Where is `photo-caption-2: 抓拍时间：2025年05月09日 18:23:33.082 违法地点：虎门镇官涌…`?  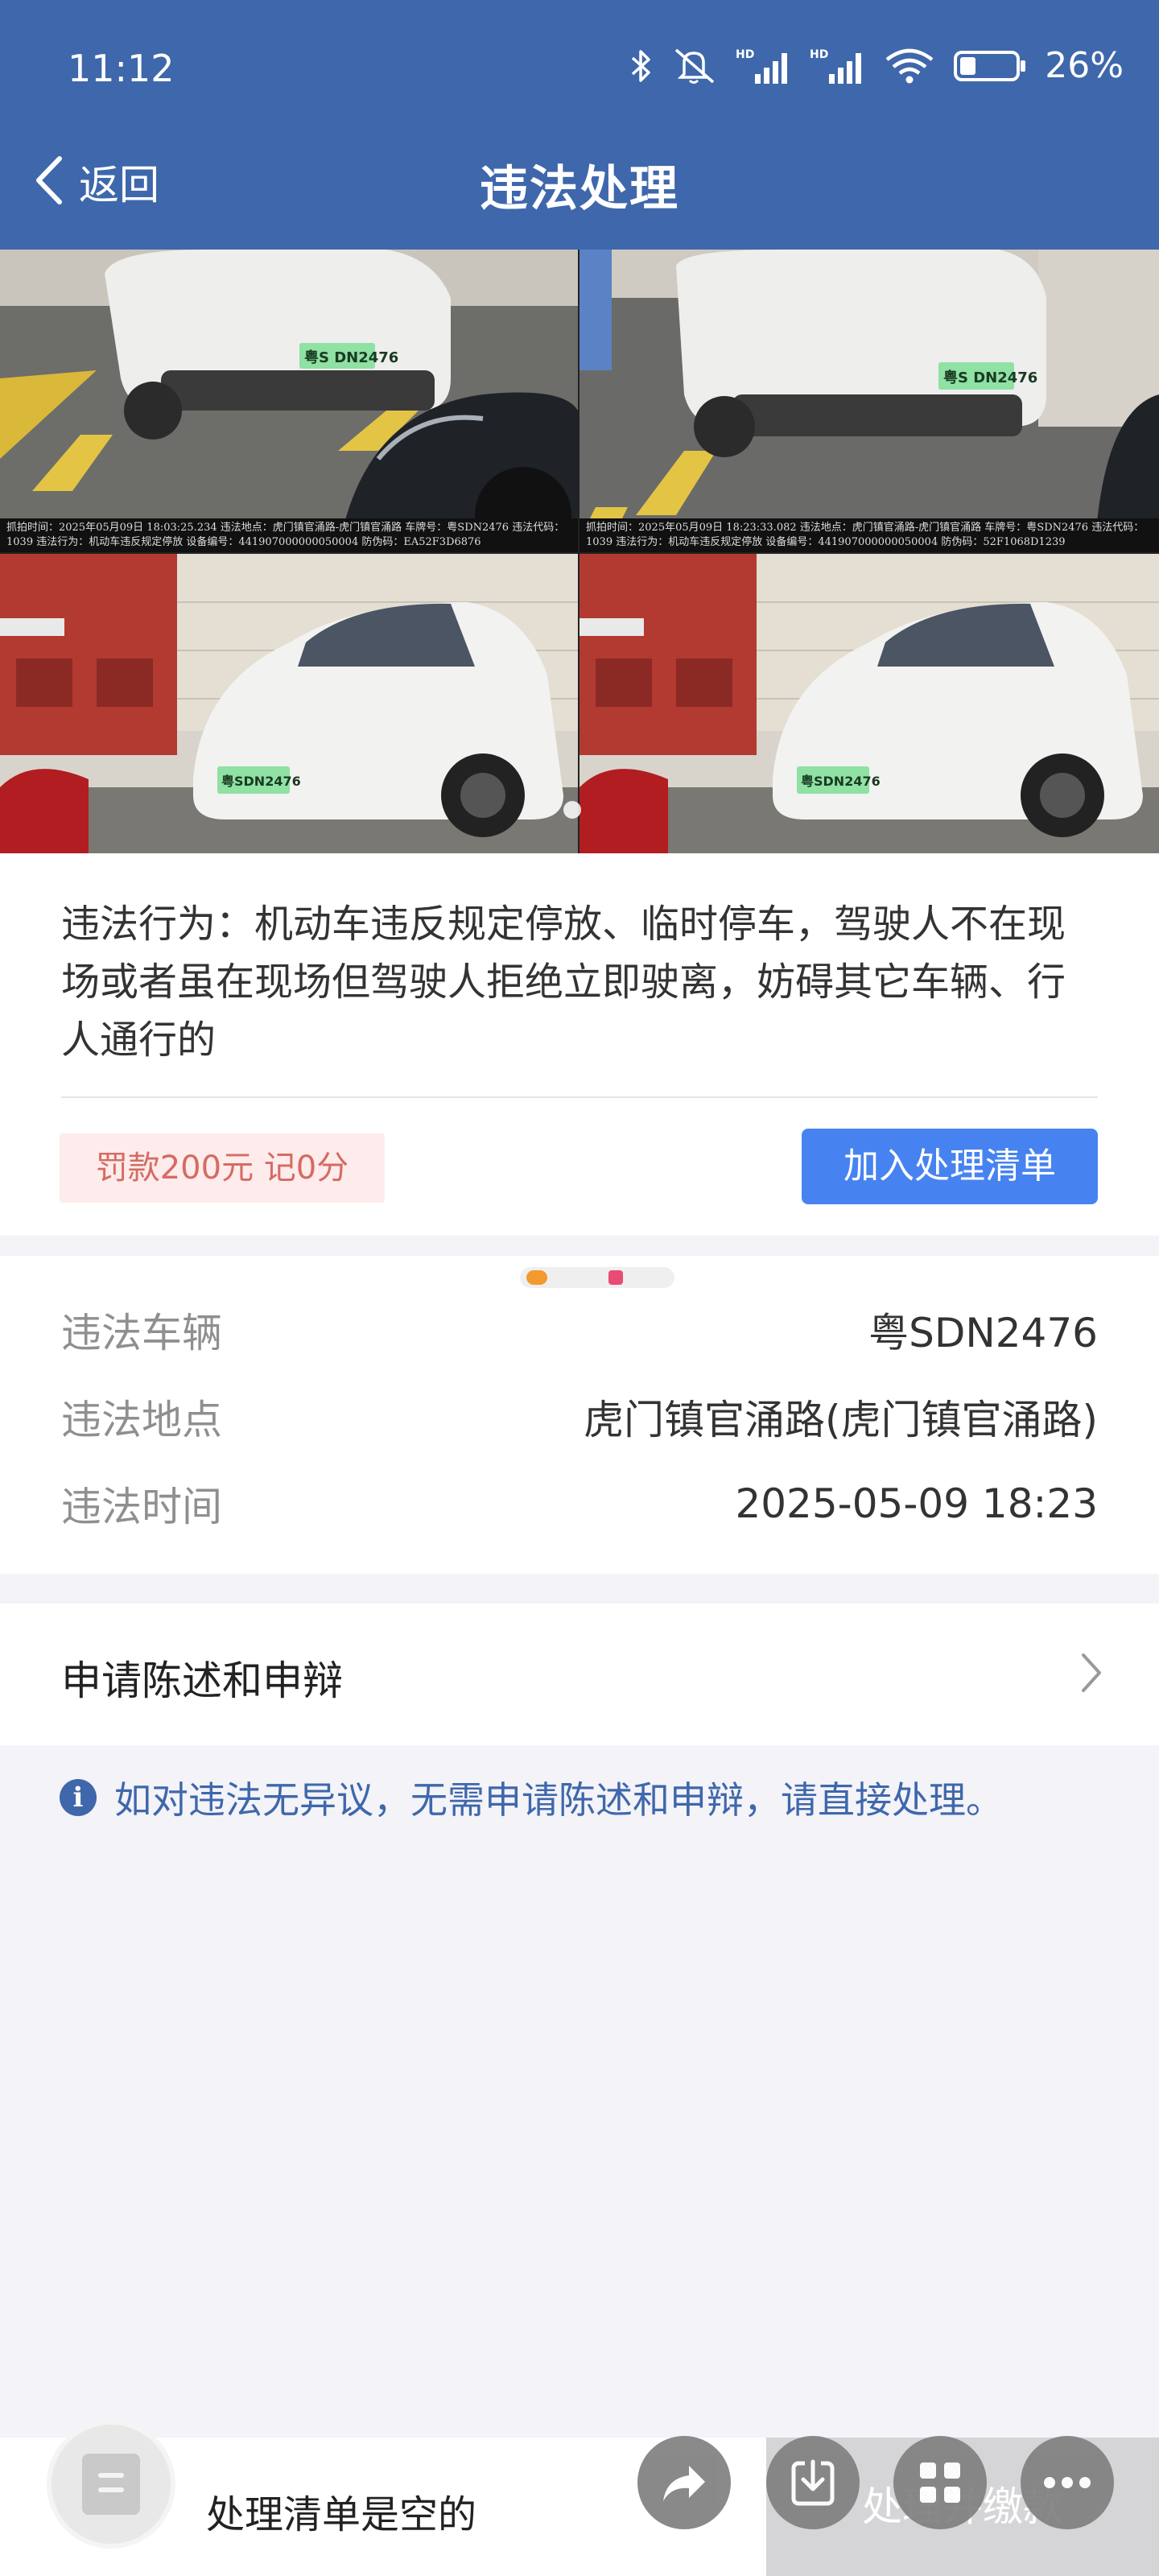
photo-caption-2: 抓拍时间：2025年05月09日 18:23:33.082 违法地点：虎门镇官涌… is located at coordinates (869, 535).